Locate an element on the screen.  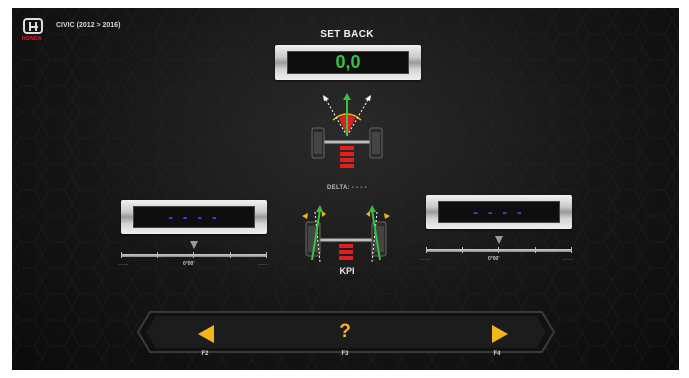
kpi-left-display: - - - - is located at coordinates (194, 217).